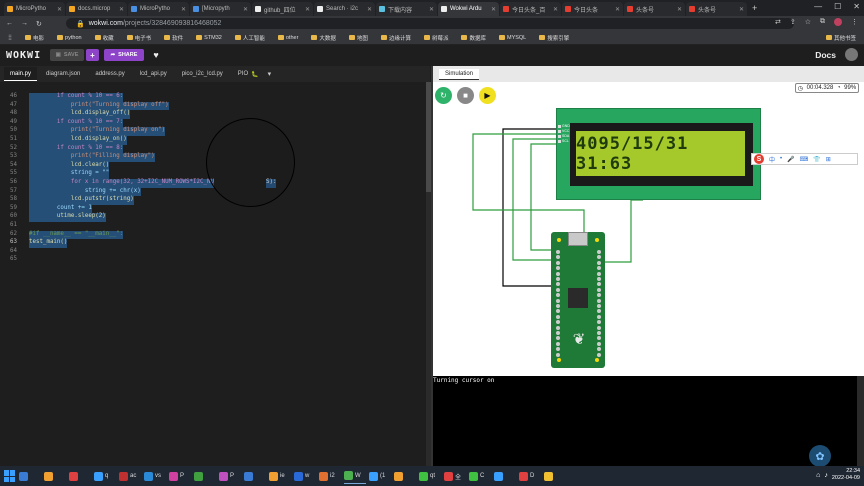  What do you see at coordinates (804, 159) in the screenshot?
I see `ime-tool-icon: ⌨` at bounding box center [804, 159].